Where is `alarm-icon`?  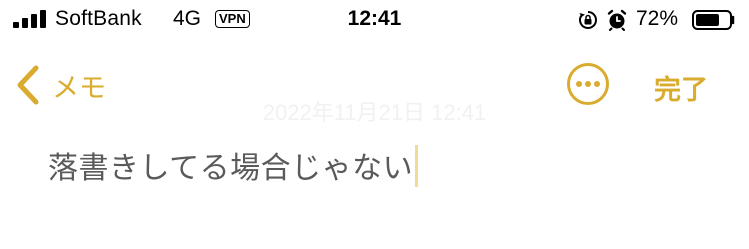
alarm-icon is located at coordinates (617, 20).